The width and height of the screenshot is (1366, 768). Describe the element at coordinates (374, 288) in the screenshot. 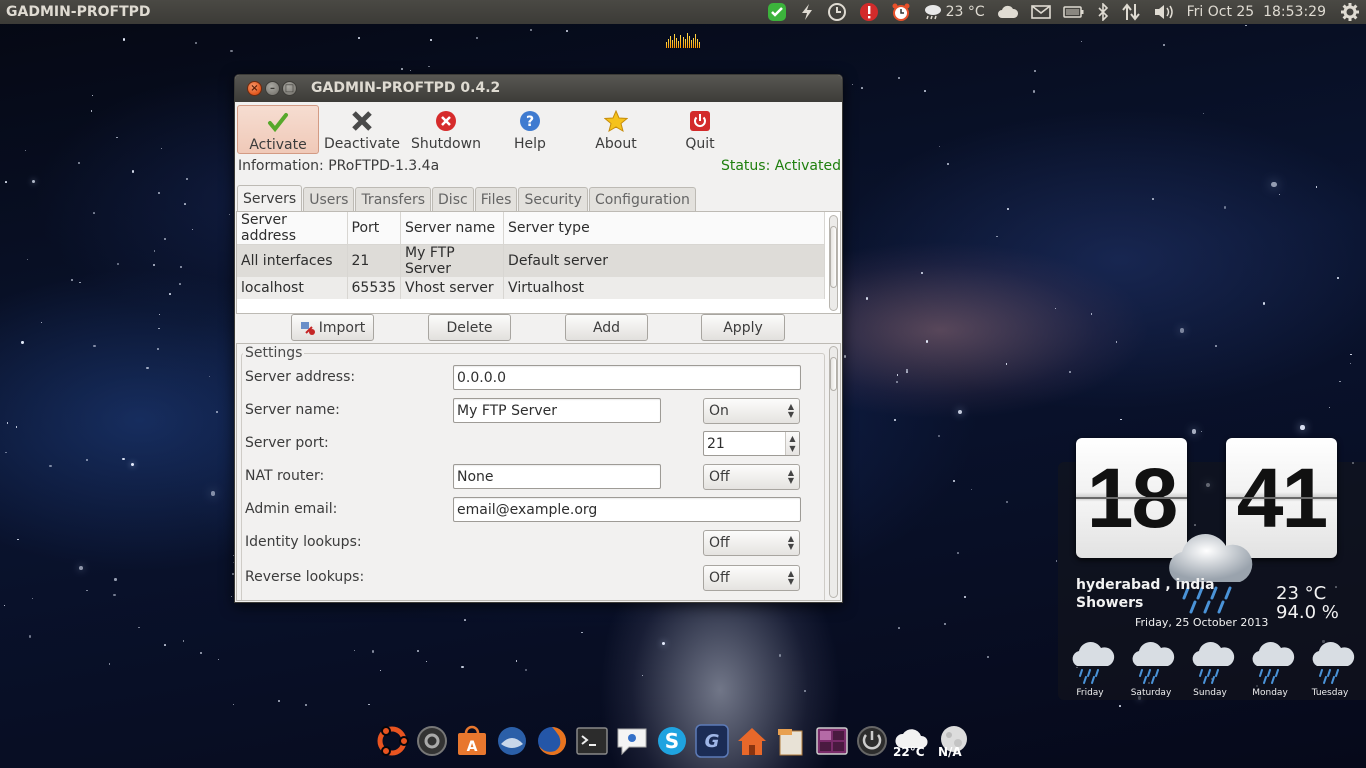

I see `cell-port: 65535` at that location.